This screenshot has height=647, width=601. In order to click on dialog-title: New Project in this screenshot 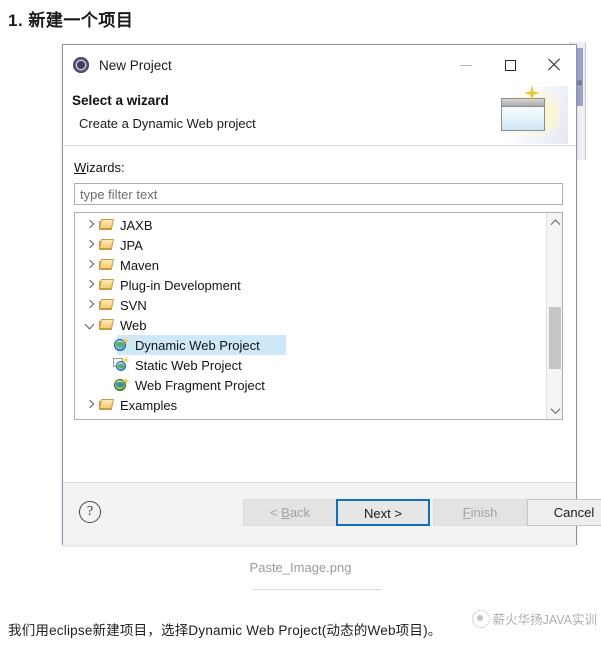, I will do `click(135, 65)`.